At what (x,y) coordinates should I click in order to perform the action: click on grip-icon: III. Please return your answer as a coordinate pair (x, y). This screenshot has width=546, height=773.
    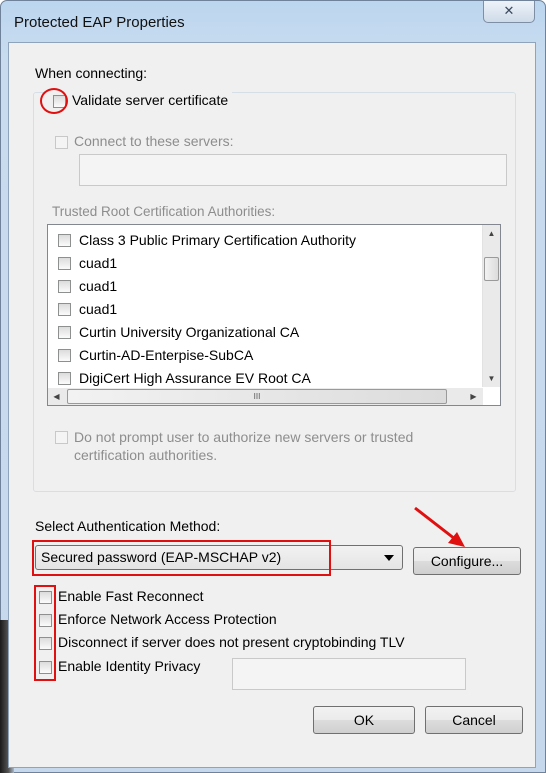
    Looking at the image, I should click on (257, 396).